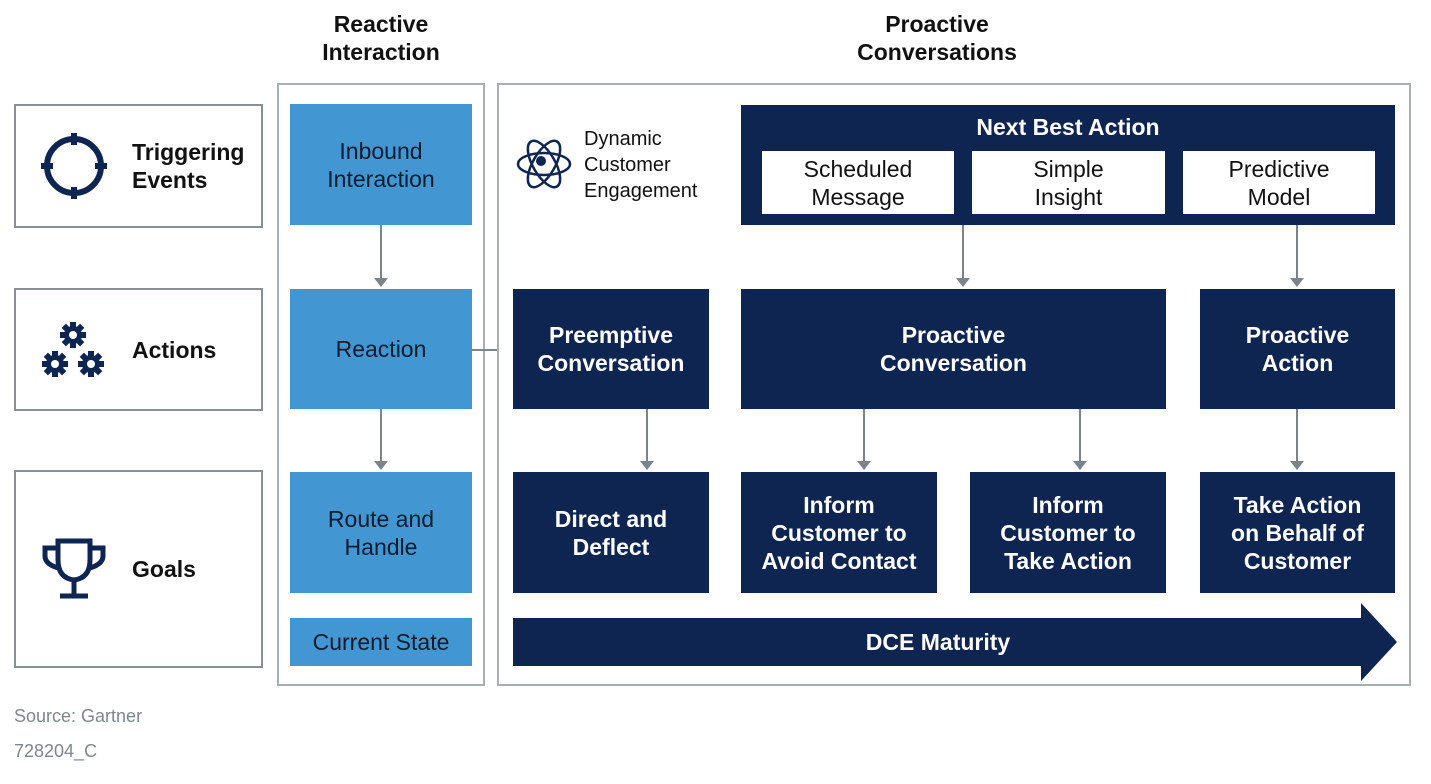 The image size is (1431, 784). What do you see at coordinates (1068, 532) in the screenshot?
I see `inform-take-action-box: Inform Customer to Take Action` at bounding box center [1068, 532].